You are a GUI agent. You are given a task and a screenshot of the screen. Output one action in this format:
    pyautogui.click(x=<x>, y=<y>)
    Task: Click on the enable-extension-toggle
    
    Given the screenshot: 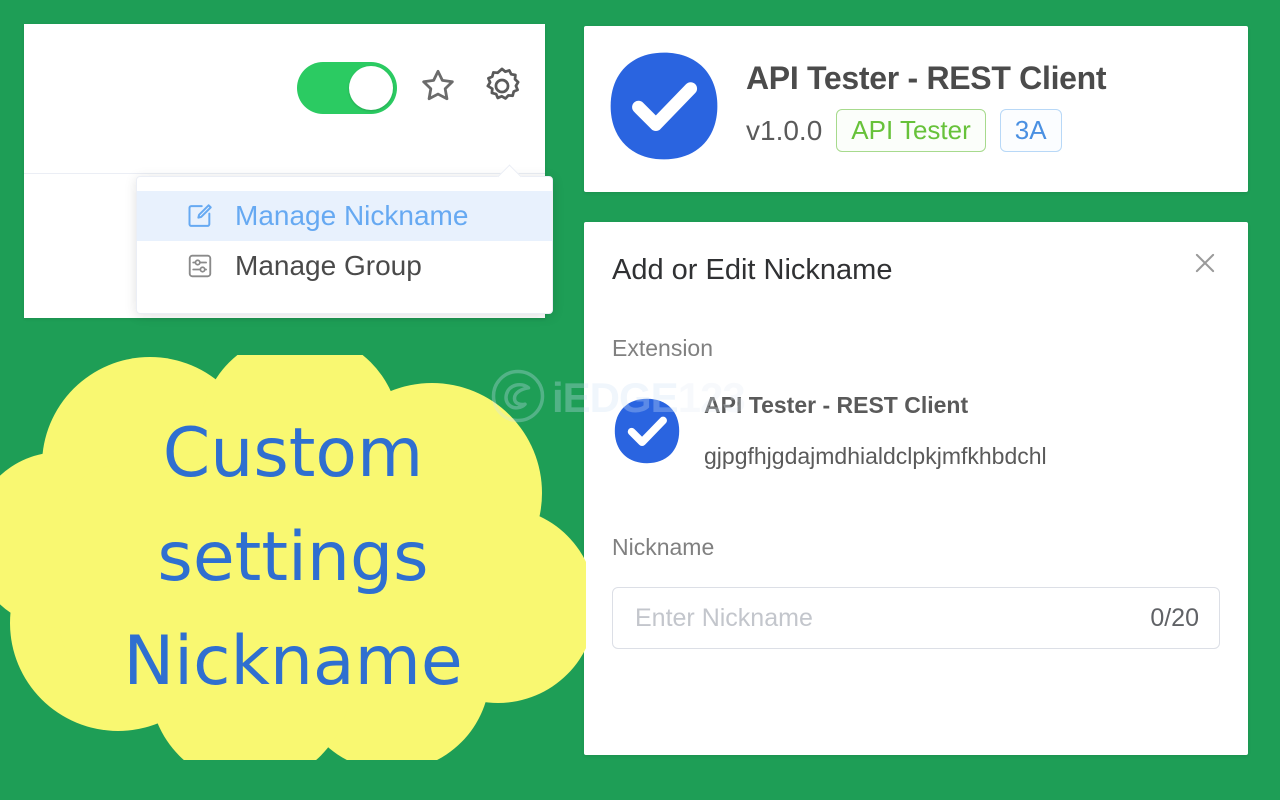 What is the action you would take?
    pyautogui.click(x=347, y=88)
    